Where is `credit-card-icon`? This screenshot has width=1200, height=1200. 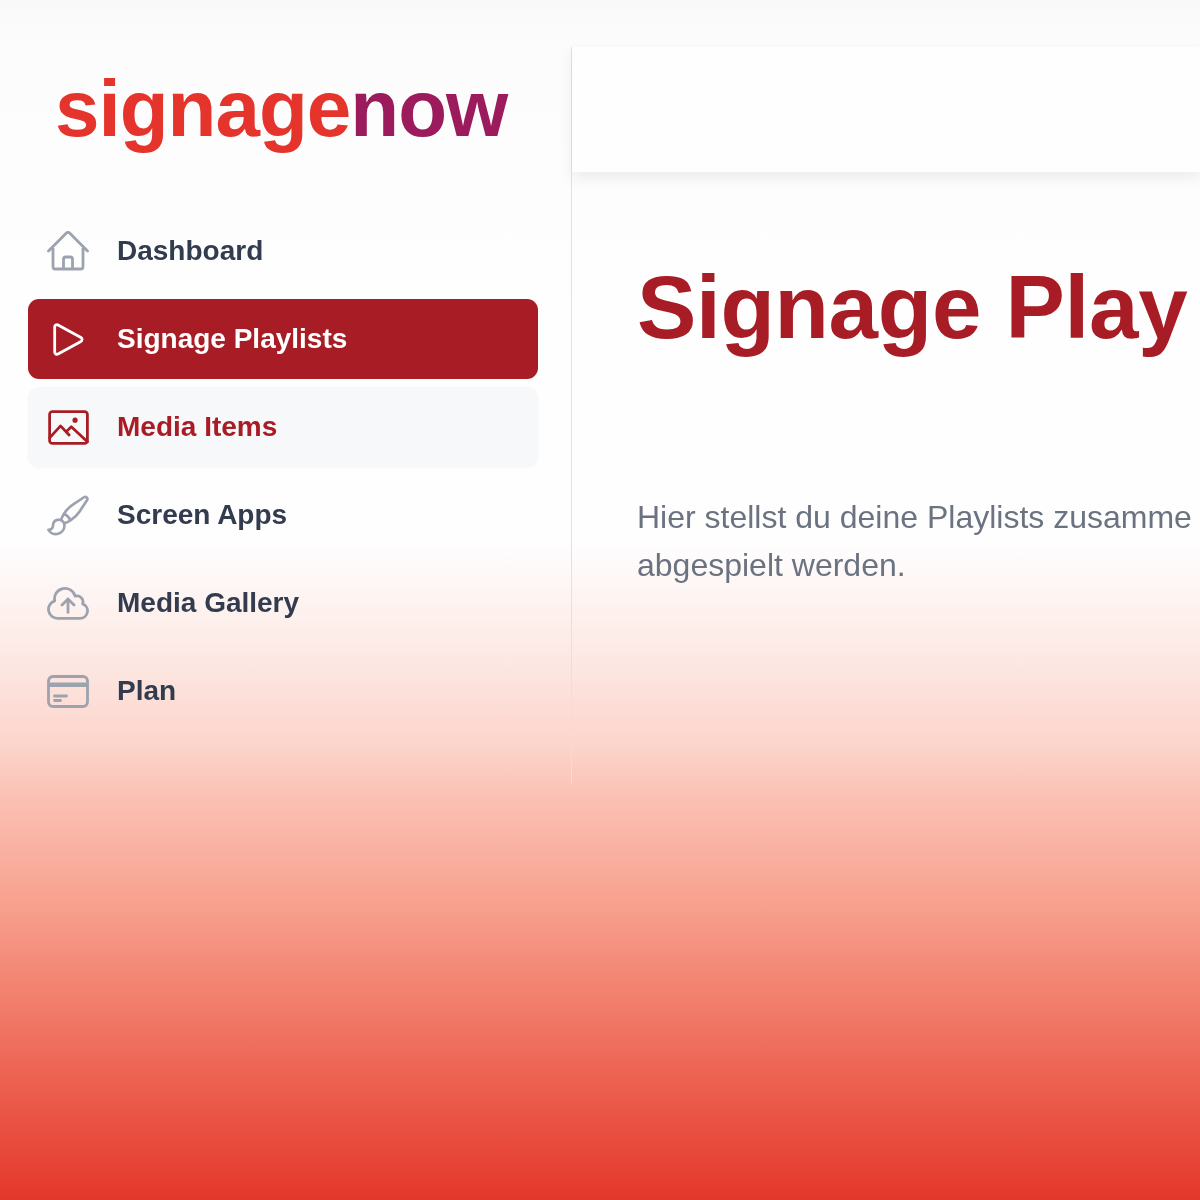
credit-card-icon is located at coordinates (68, 691).